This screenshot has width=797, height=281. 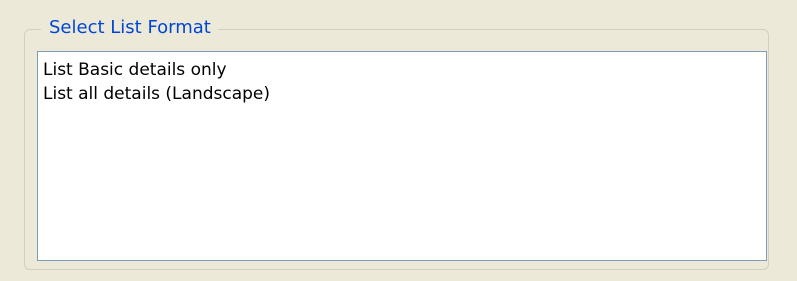 I want to click on group-title: Select List Format, so click(x=129, y=28).